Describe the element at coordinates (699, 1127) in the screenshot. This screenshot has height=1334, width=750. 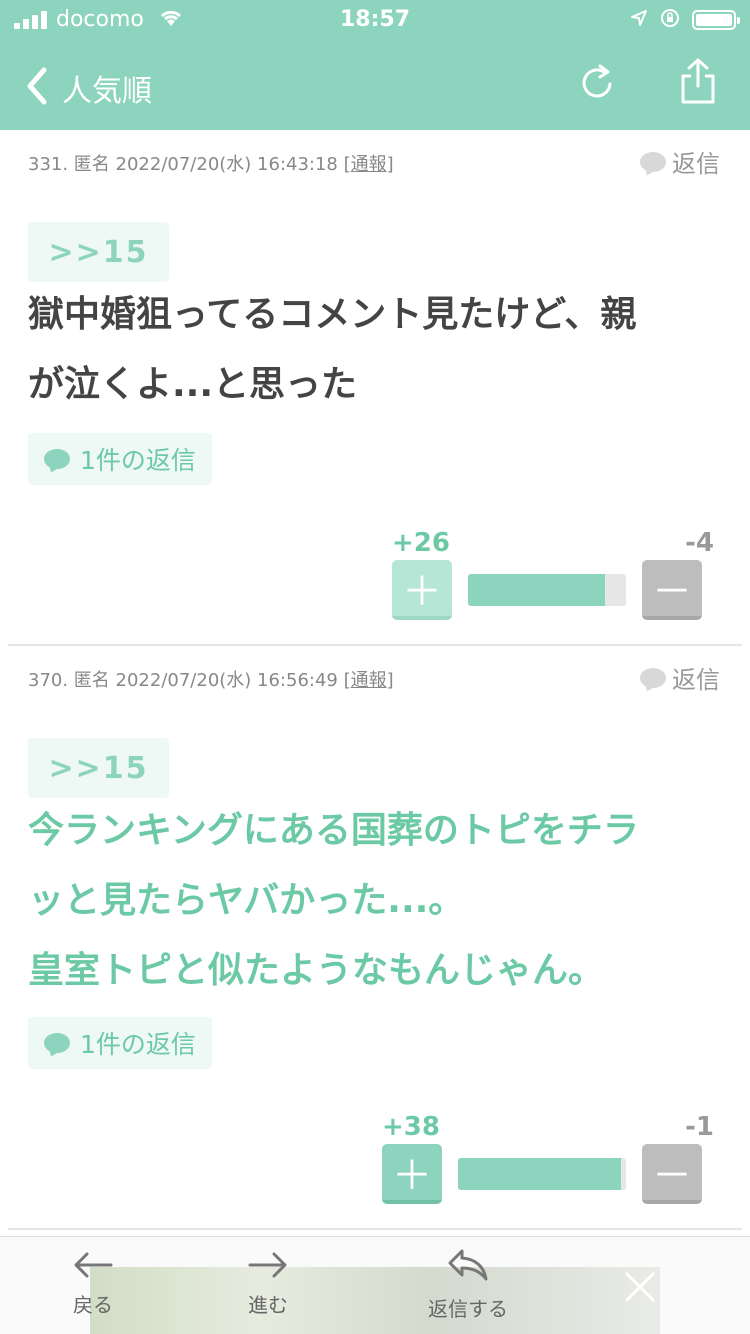
I see `minus-count: -1` at that location.